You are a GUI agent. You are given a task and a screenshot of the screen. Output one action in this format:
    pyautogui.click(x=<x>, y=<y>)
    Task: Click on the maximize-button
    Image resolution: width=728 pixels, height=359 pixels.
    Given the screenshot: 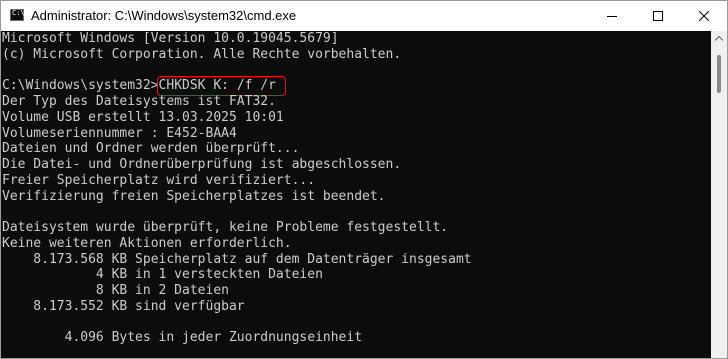 What is the action you would take?
    pyautogui.click(x=658, y=16)
    